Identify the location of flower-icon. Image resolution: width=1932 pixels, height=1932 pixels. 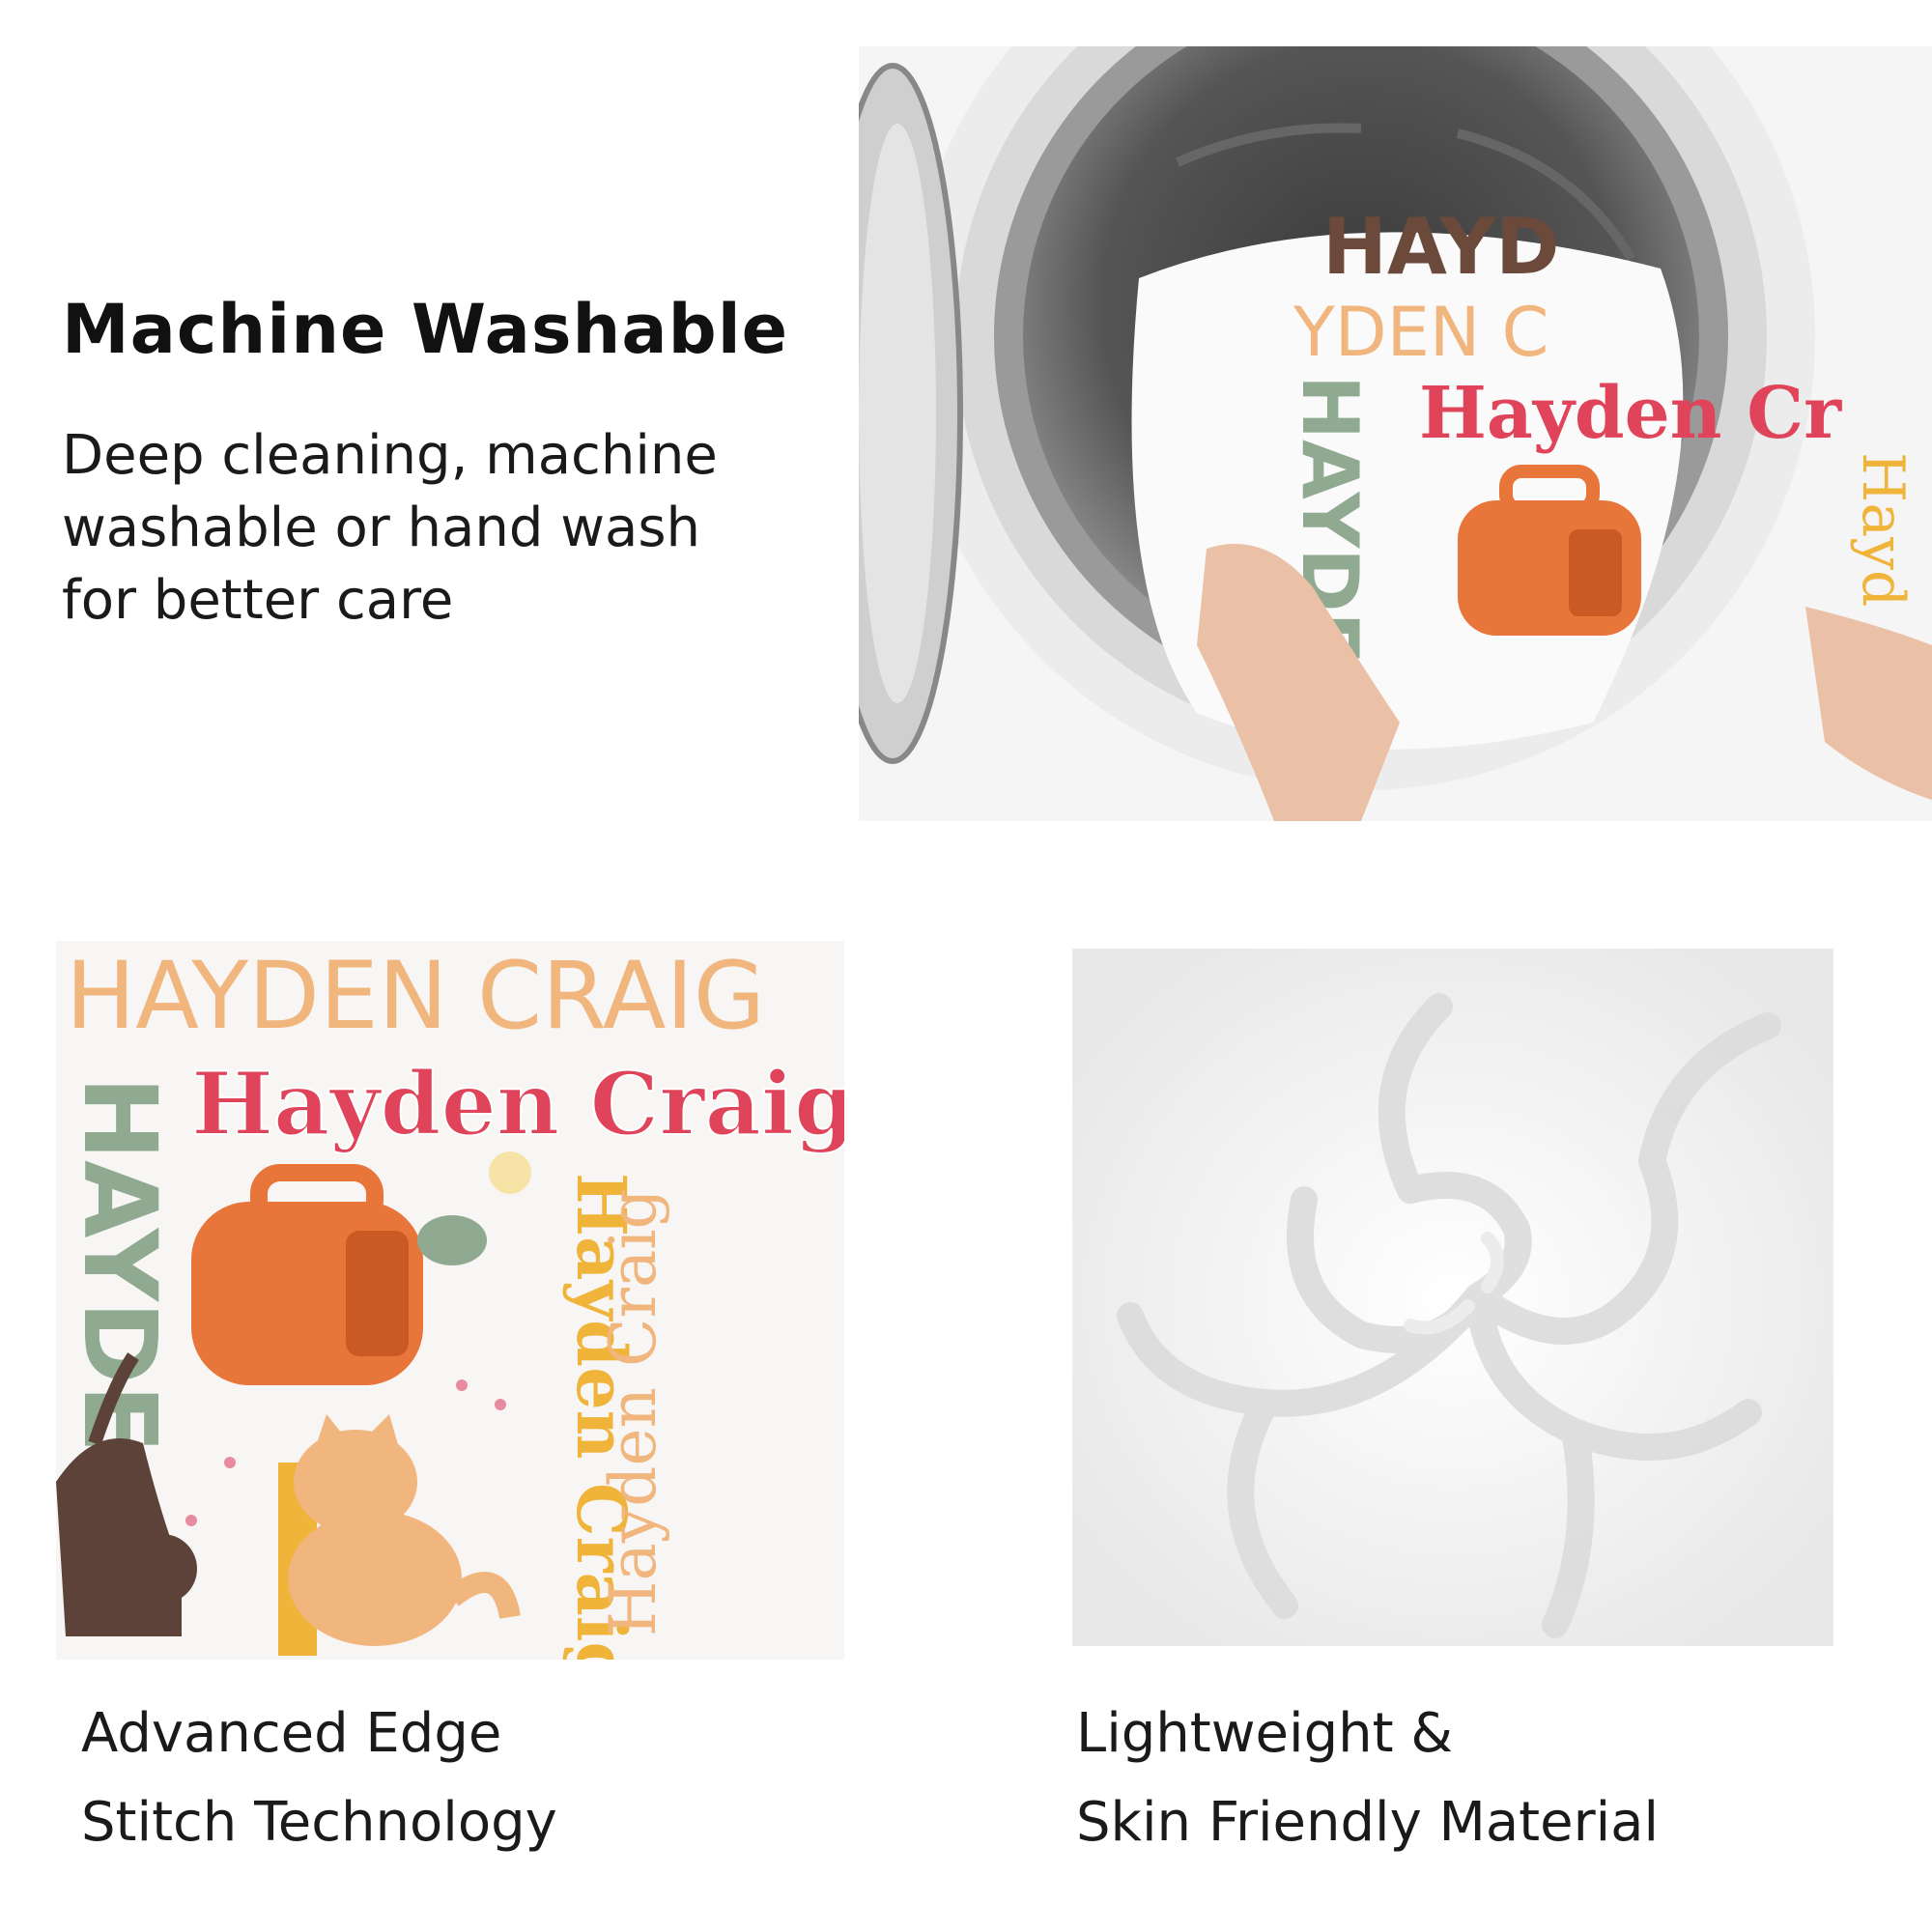
(510, 1172).